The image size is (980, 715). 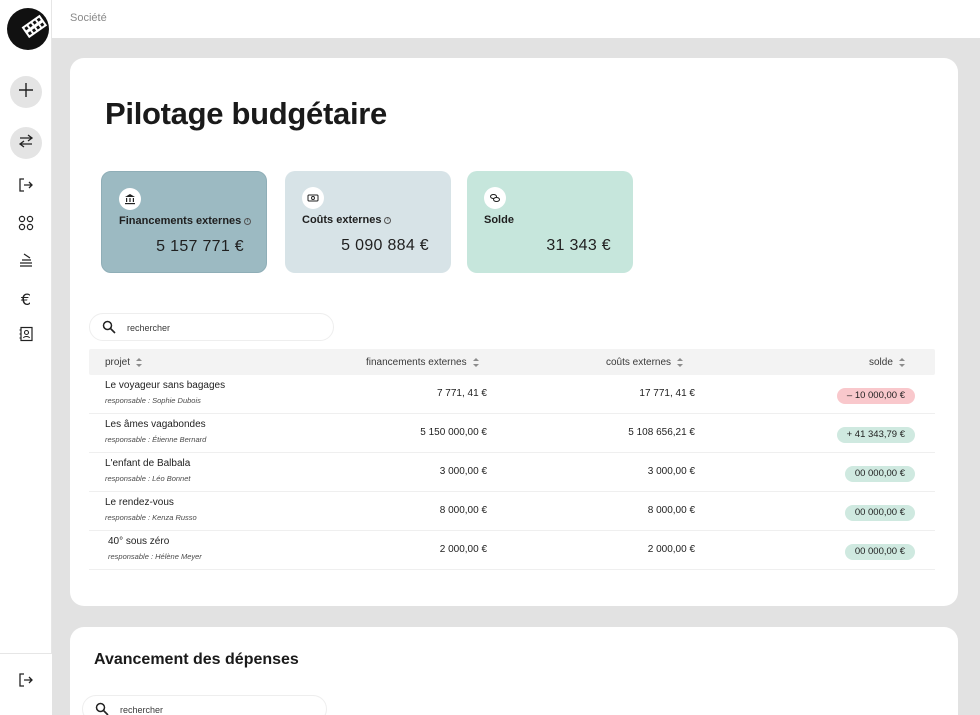 What do you see at coordinates (463, 510) in the screenshot?
I see `financements-value: 8 000,00 €` at bounding box center [463, 510].